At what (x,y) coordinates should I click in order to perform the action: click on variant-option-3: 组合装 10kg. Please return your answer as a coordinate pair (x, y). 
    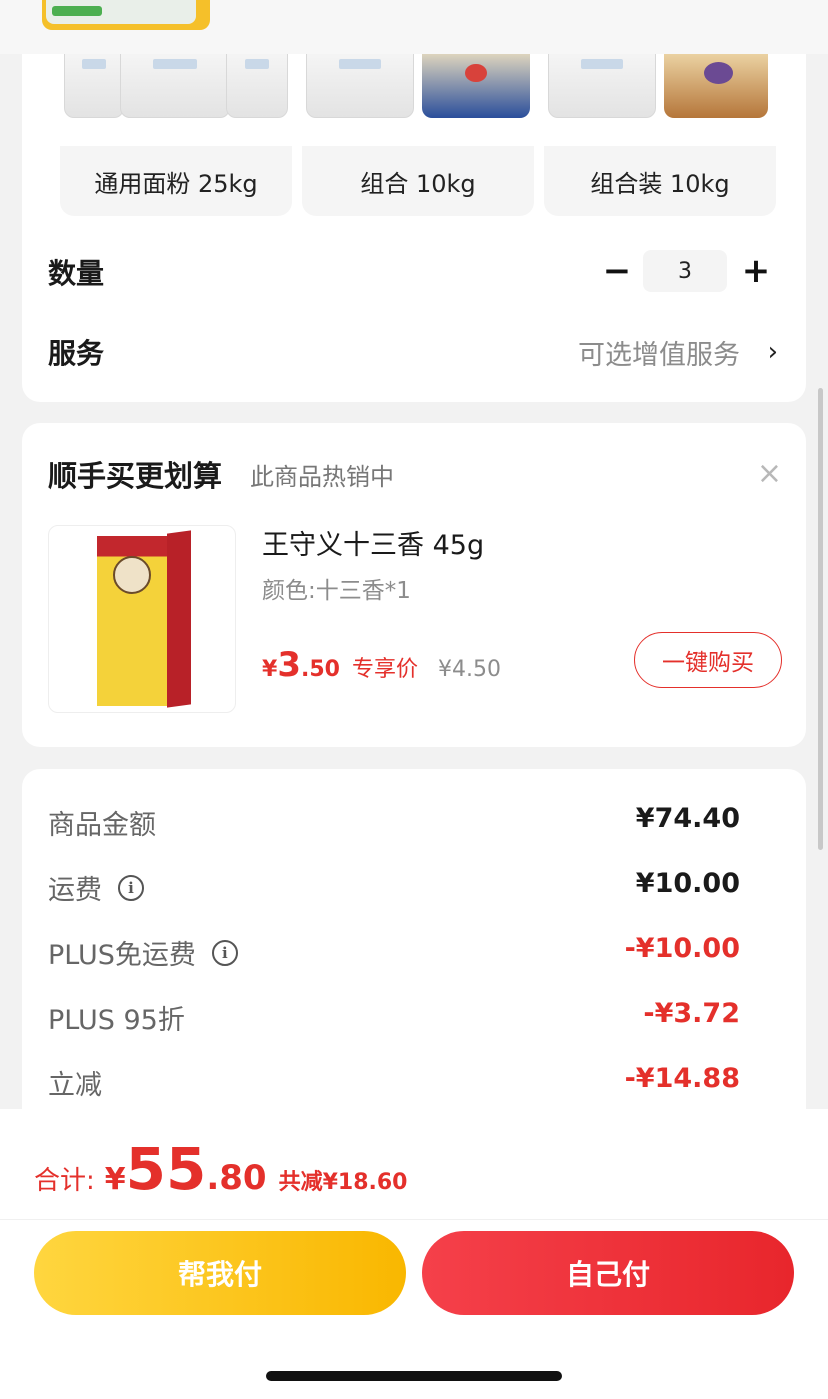
    Looking at the image, I should click on (660, 135).